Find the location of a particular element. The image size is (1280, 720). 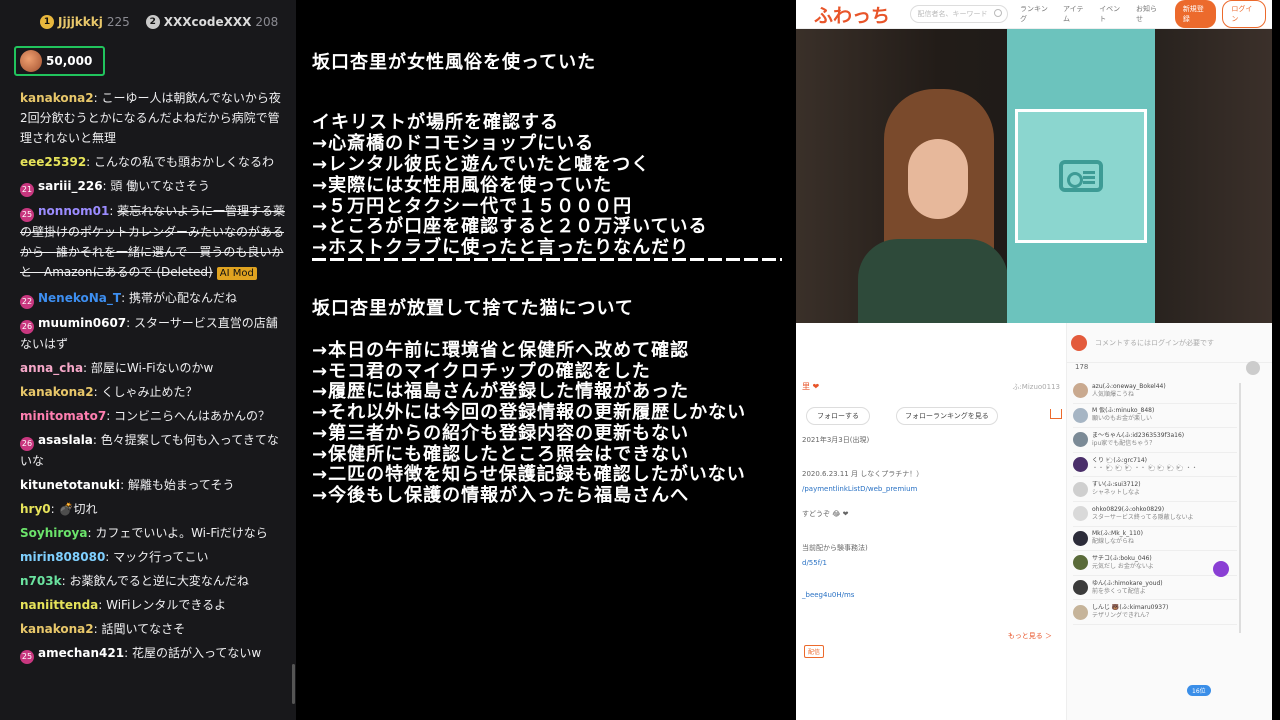

chat-text: 携帯が心配なんだね is located at coordinates (182, 298).